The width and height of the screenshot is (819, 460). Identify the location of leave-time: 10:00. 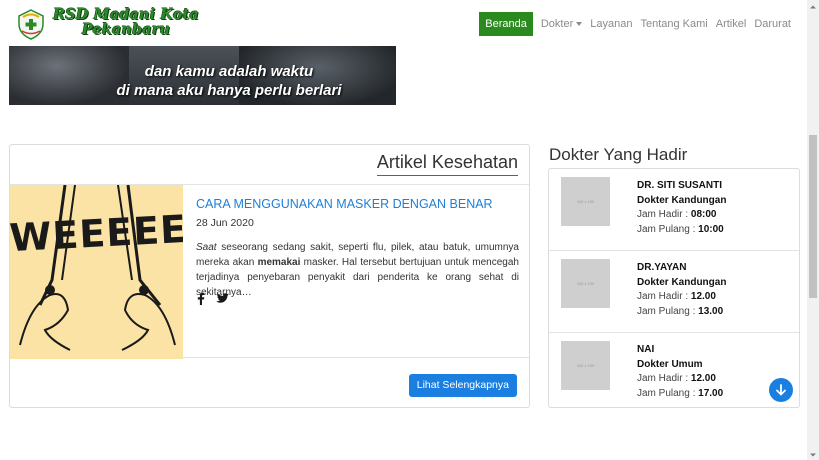
(711, 229).